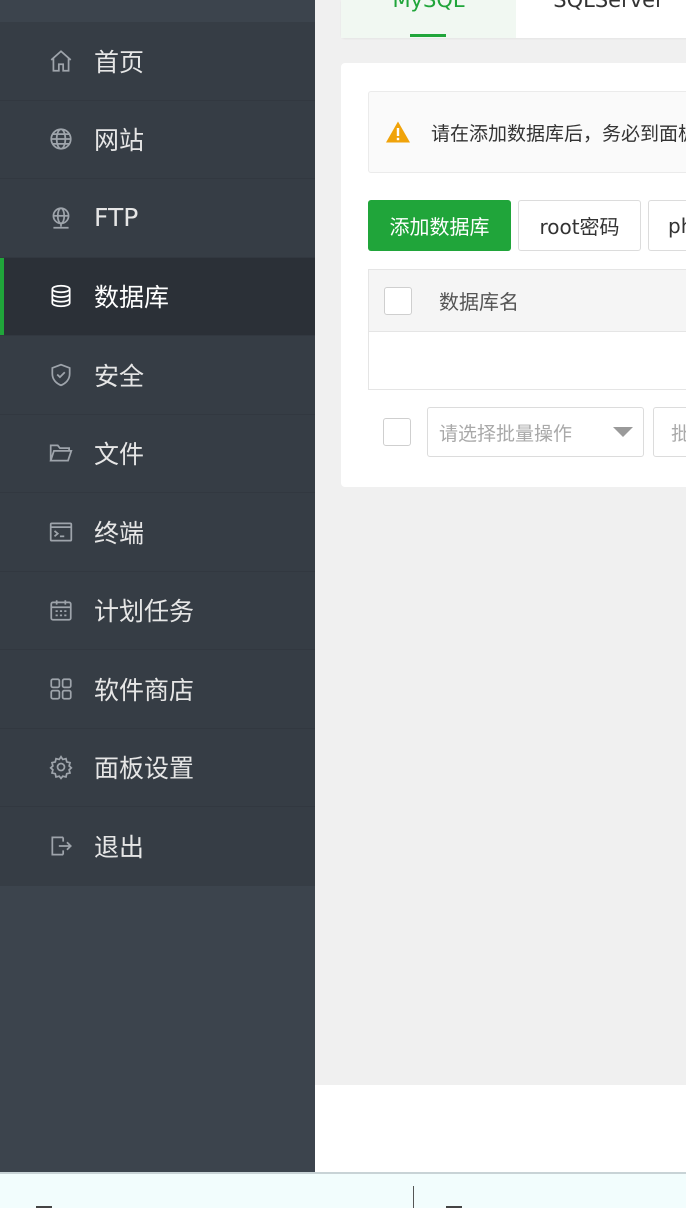 This screenshot has height=1208, width=686. I want to click on sidebar-item-label: 终端, so click(119, 533).